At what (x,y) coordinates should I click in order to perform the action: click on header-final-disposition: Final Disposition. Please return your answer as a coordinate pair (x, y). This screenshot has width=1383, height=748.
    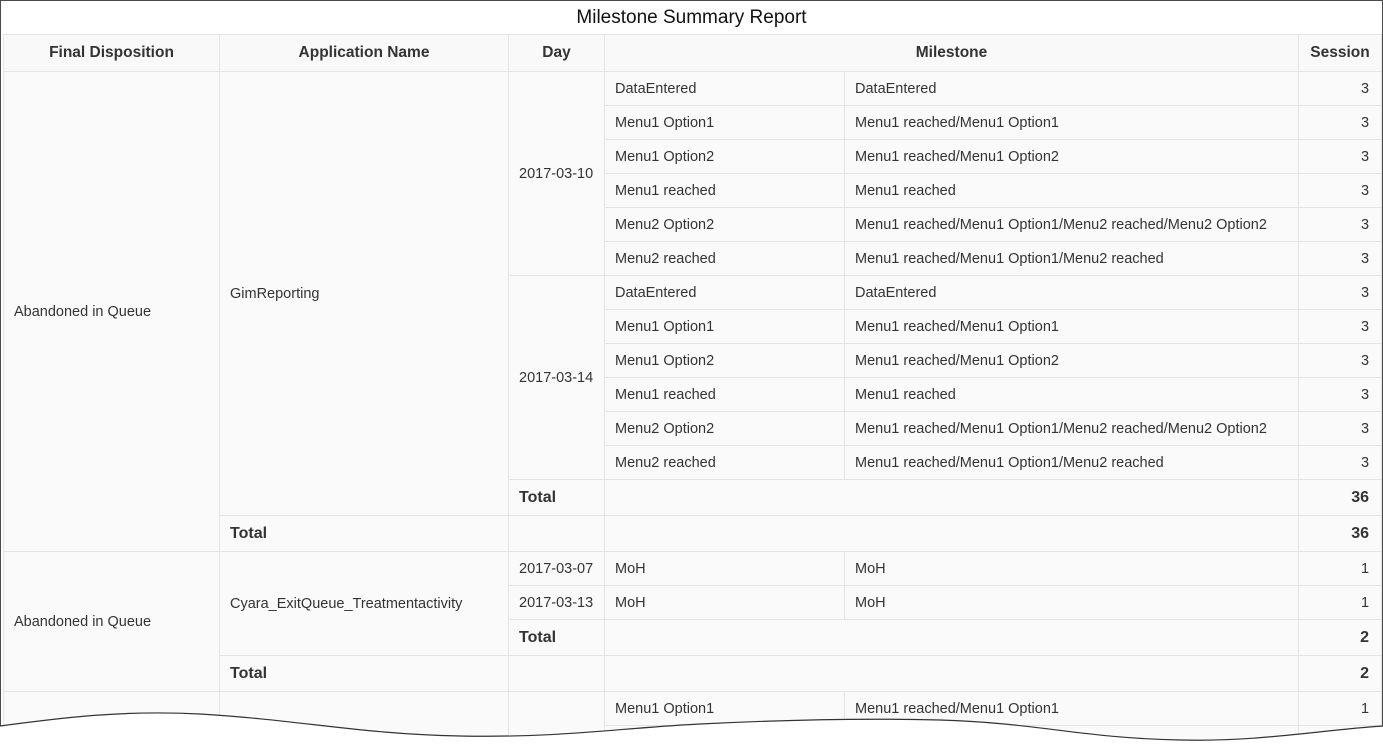
    Looking at the image, I should click on (111, 53).